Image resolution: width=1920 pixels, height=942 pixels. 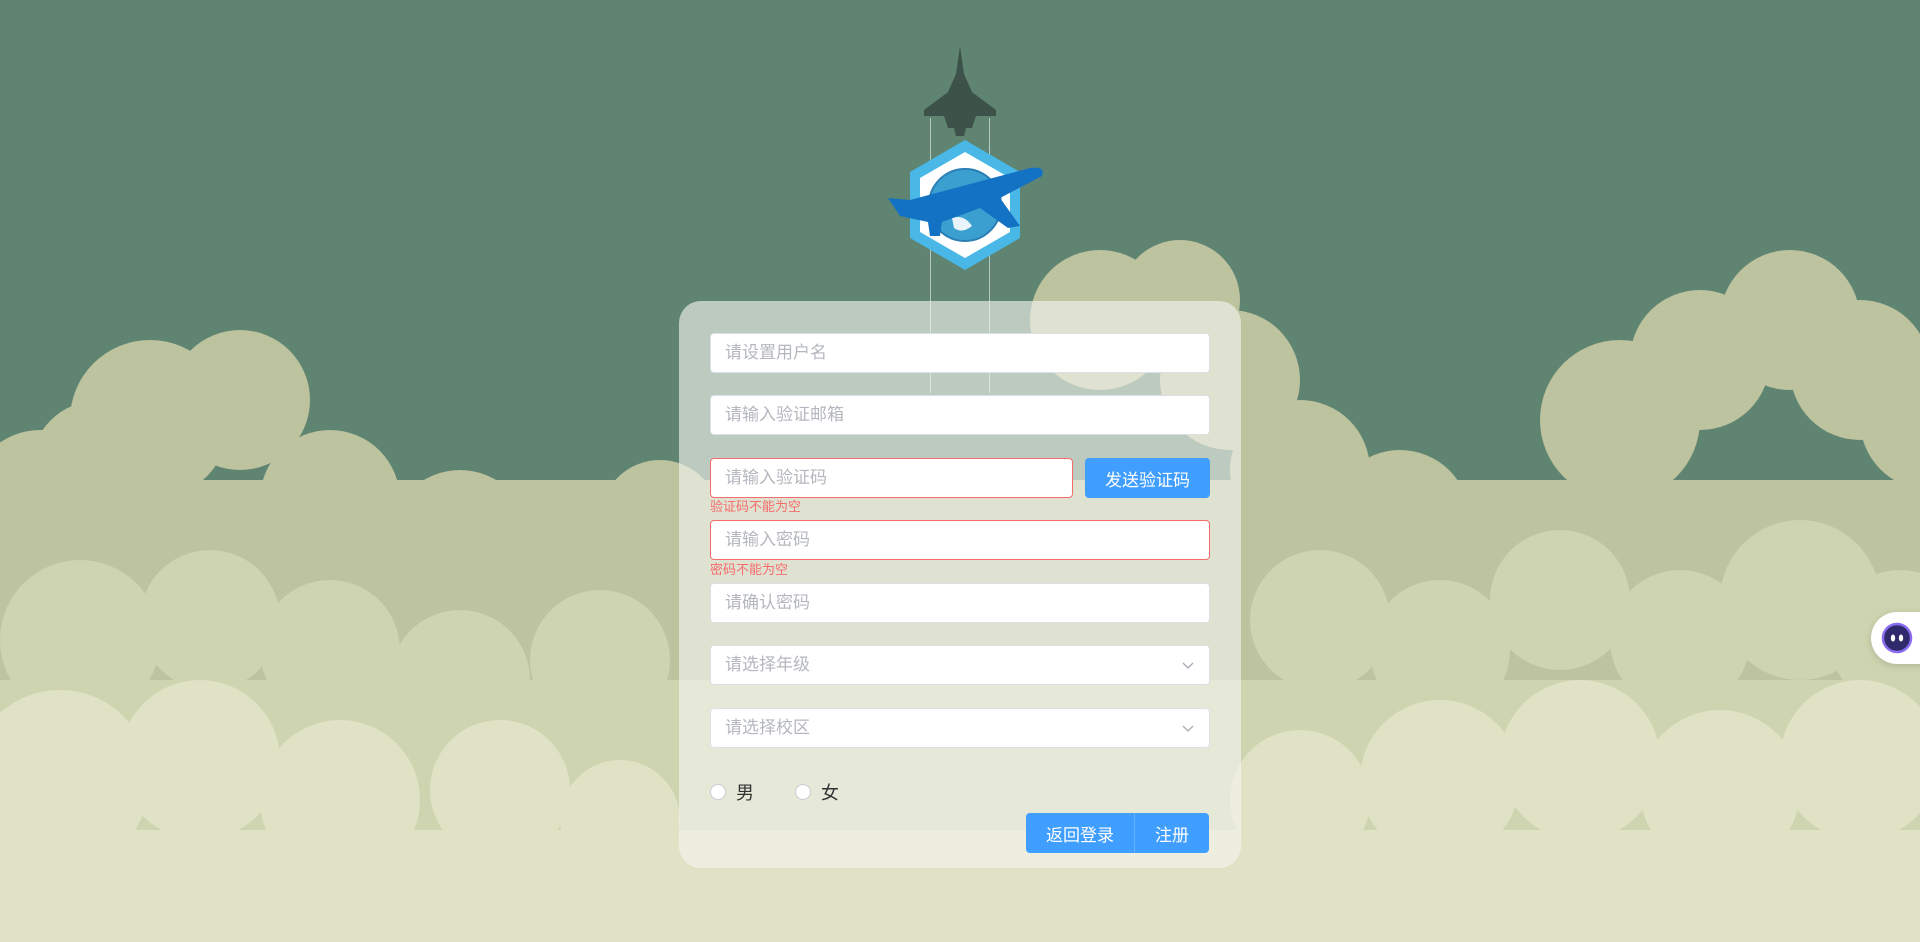 I want to click on back-to-login-button: 返回登录, so click(x=1080, y=833).